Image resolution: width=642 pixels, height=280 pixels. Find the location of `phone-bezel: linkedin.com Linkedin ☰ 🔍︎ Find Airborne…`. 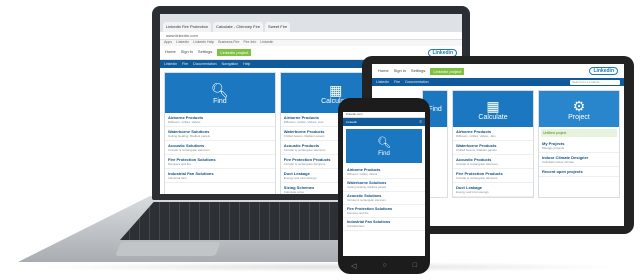

phone-bezel: linkedin.com Linkedin ☰ 🔍︎ Find Airborne… is located at coordinates (384, 186).